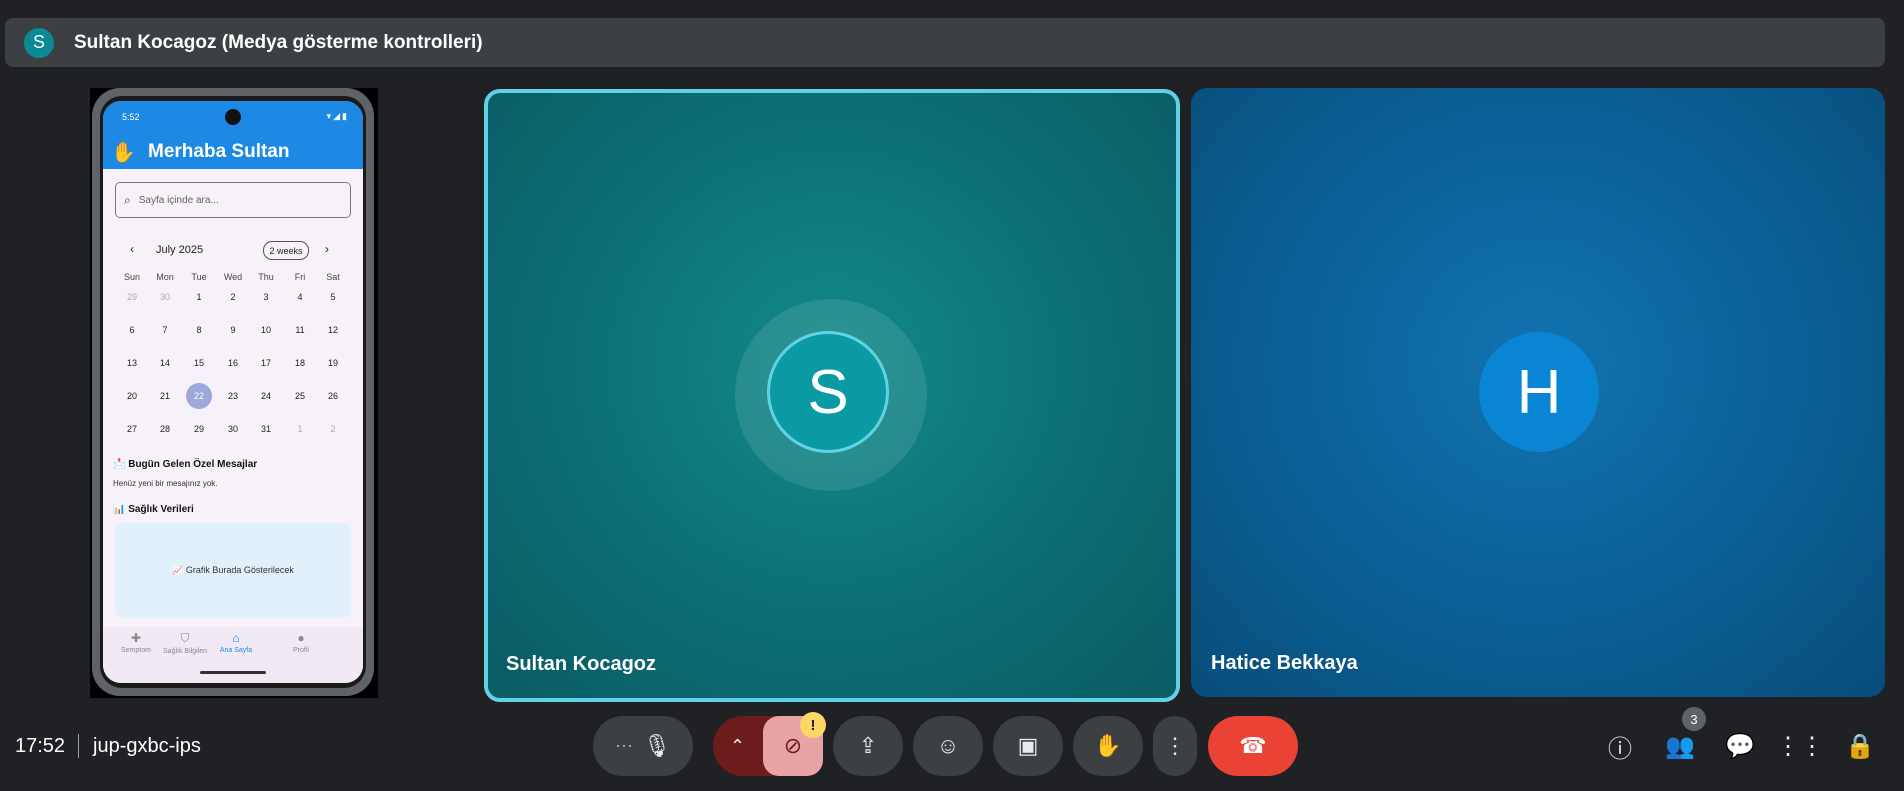 This screenshot has height=791, width=1904. What do you see at coordinates (828, 392) in the screenshot?
I see `participant-avatar: S` at bounding box center [828, 392].